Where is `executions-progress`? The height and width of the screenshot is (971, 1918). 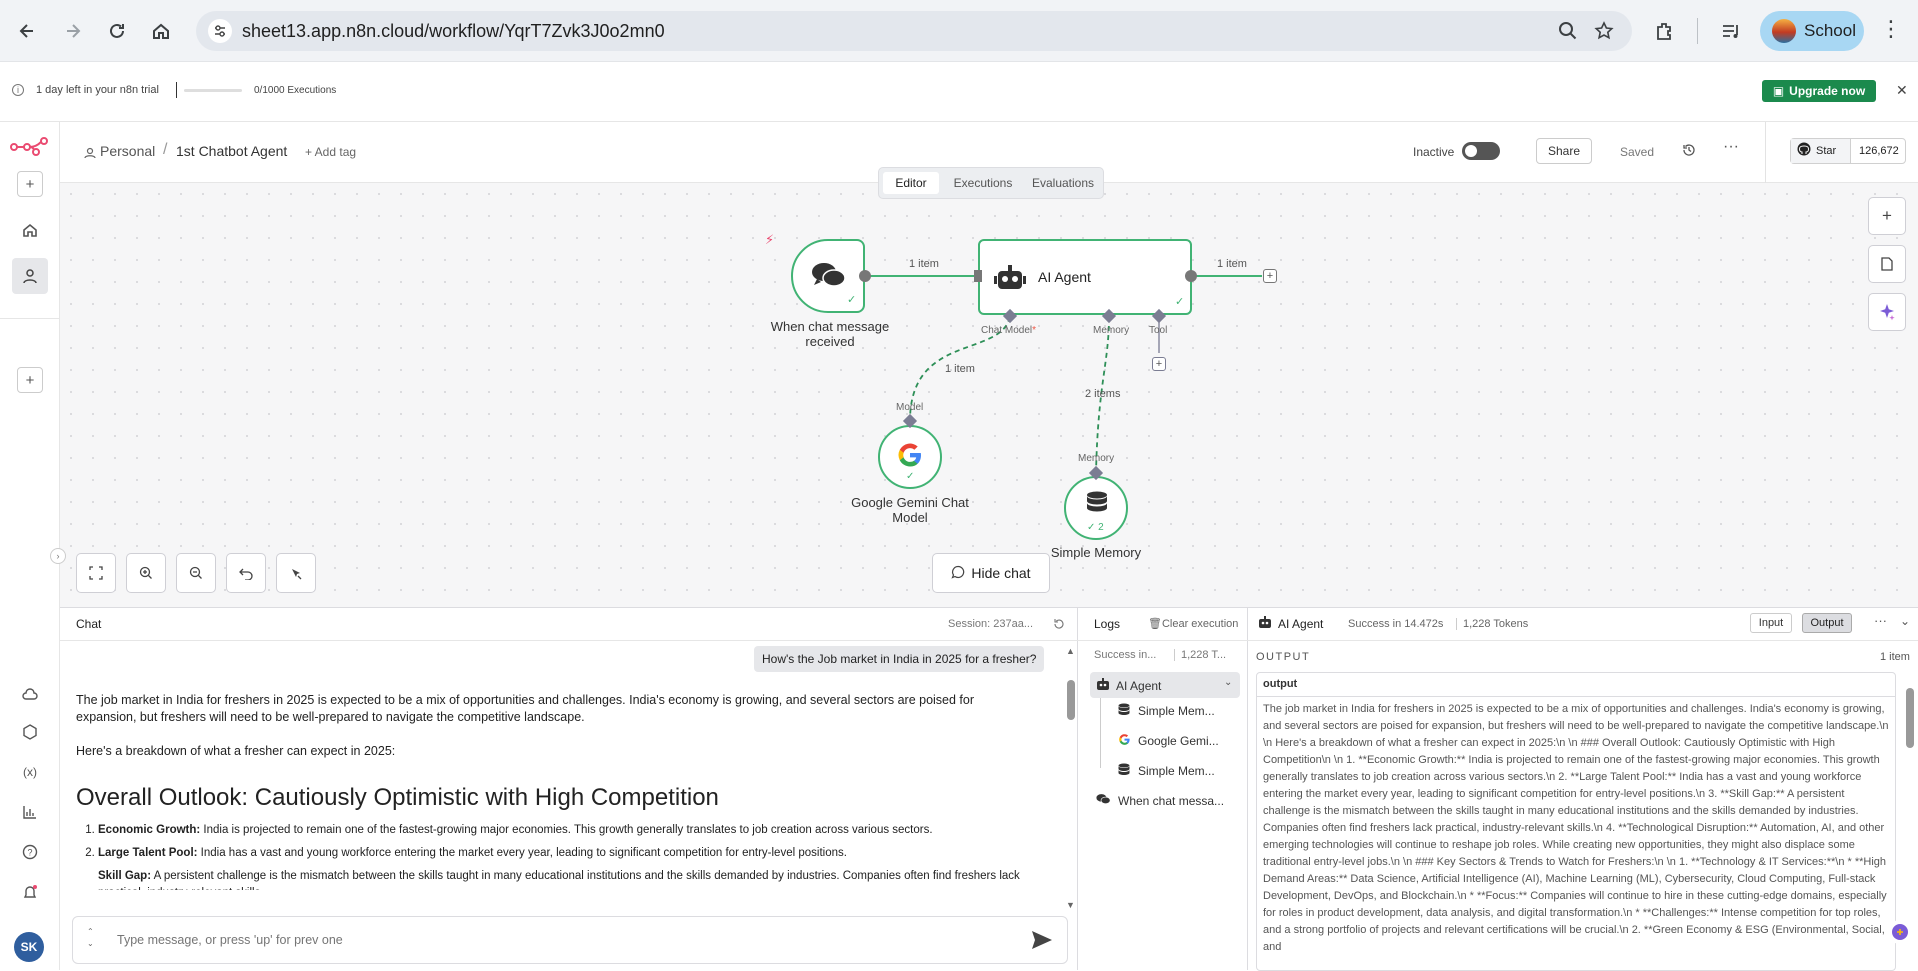 executions-progress is located at coordinates (213, 90).